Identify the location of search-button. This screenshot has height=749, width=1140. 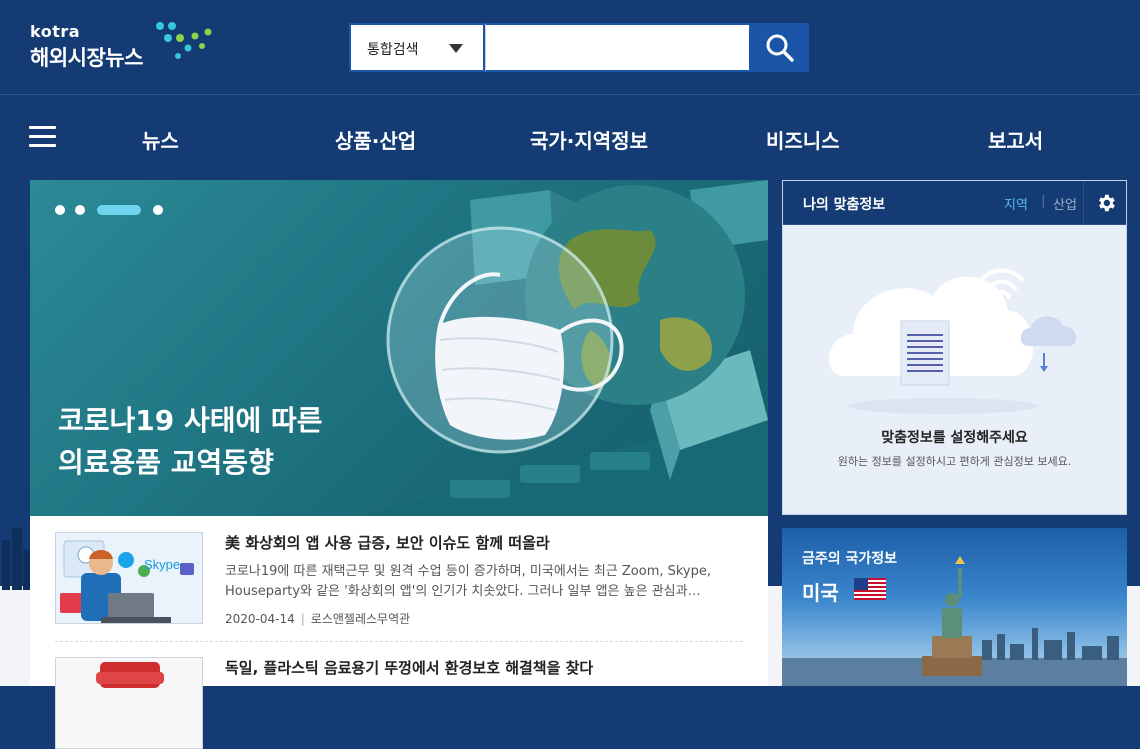
(780, 47).